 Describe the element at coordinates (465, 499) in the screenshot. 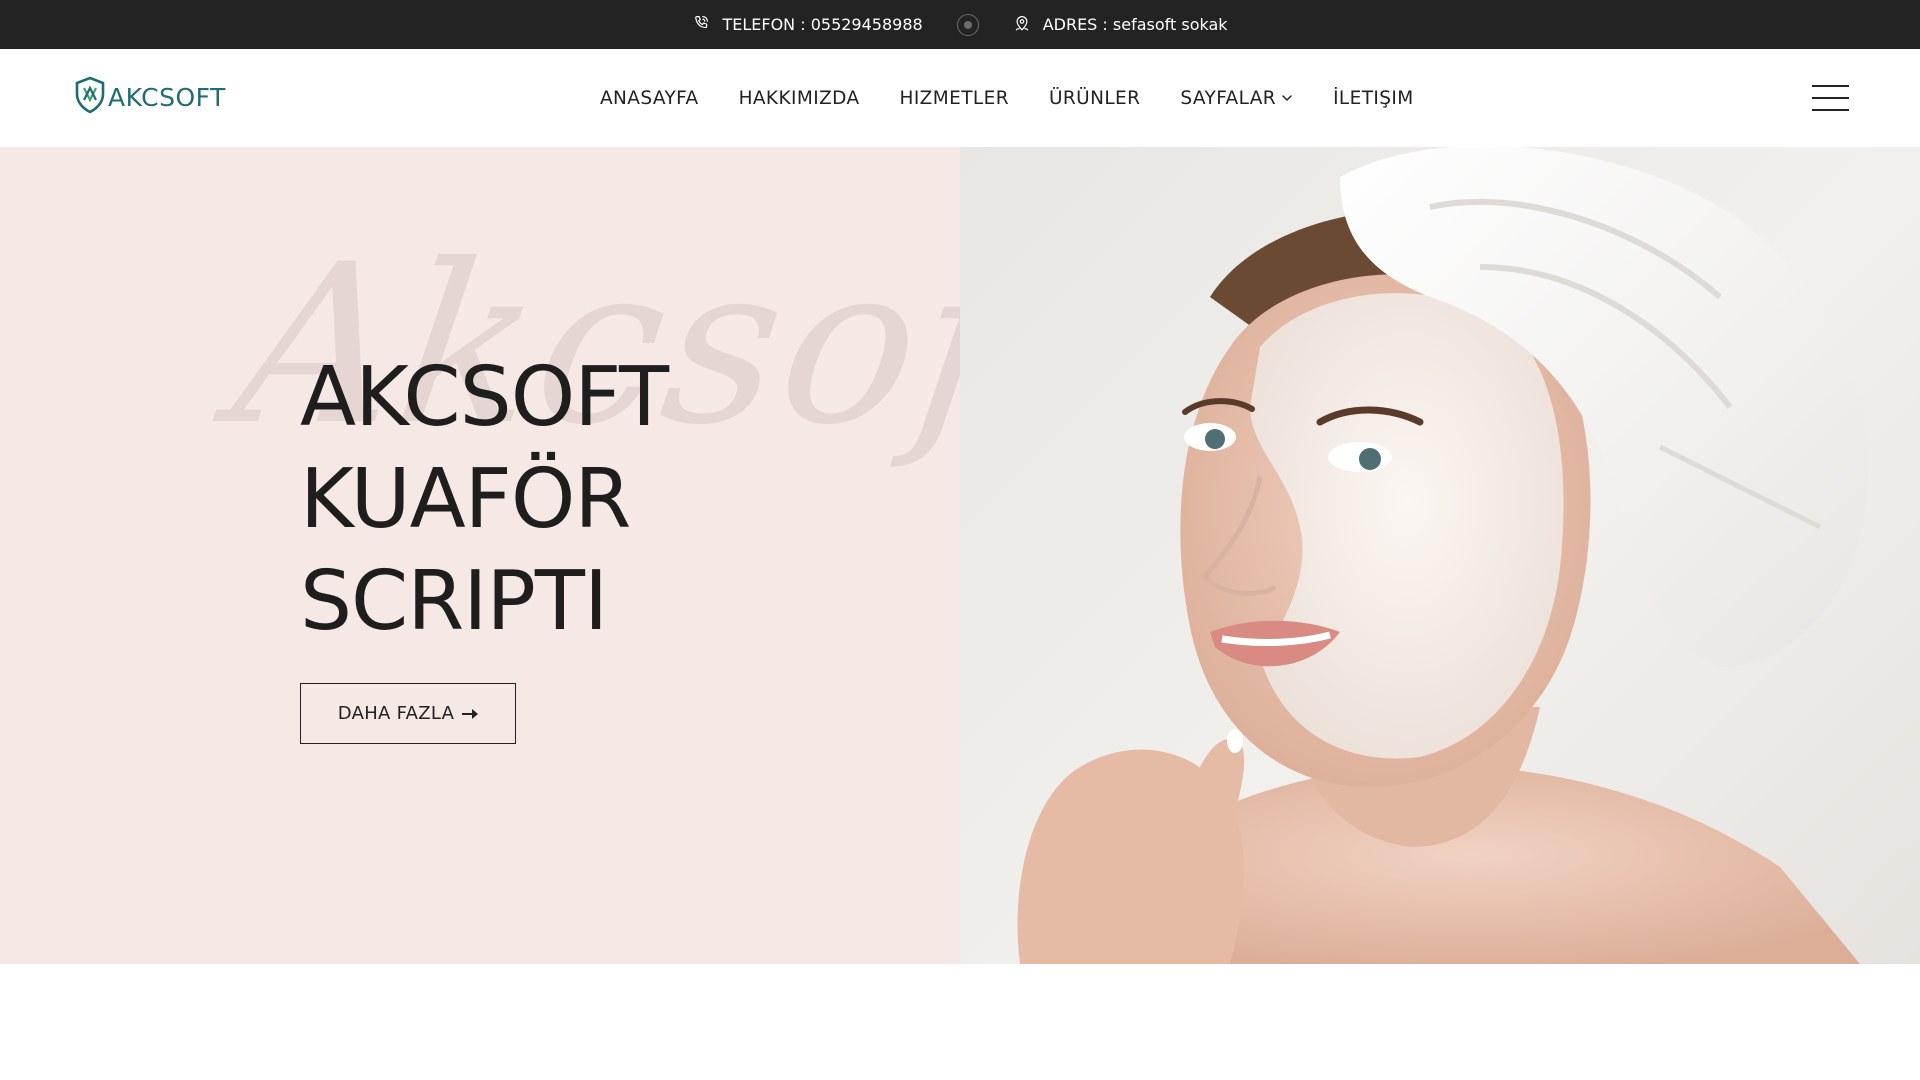

I see `hero-title-line: KUAFÖR` at that location.